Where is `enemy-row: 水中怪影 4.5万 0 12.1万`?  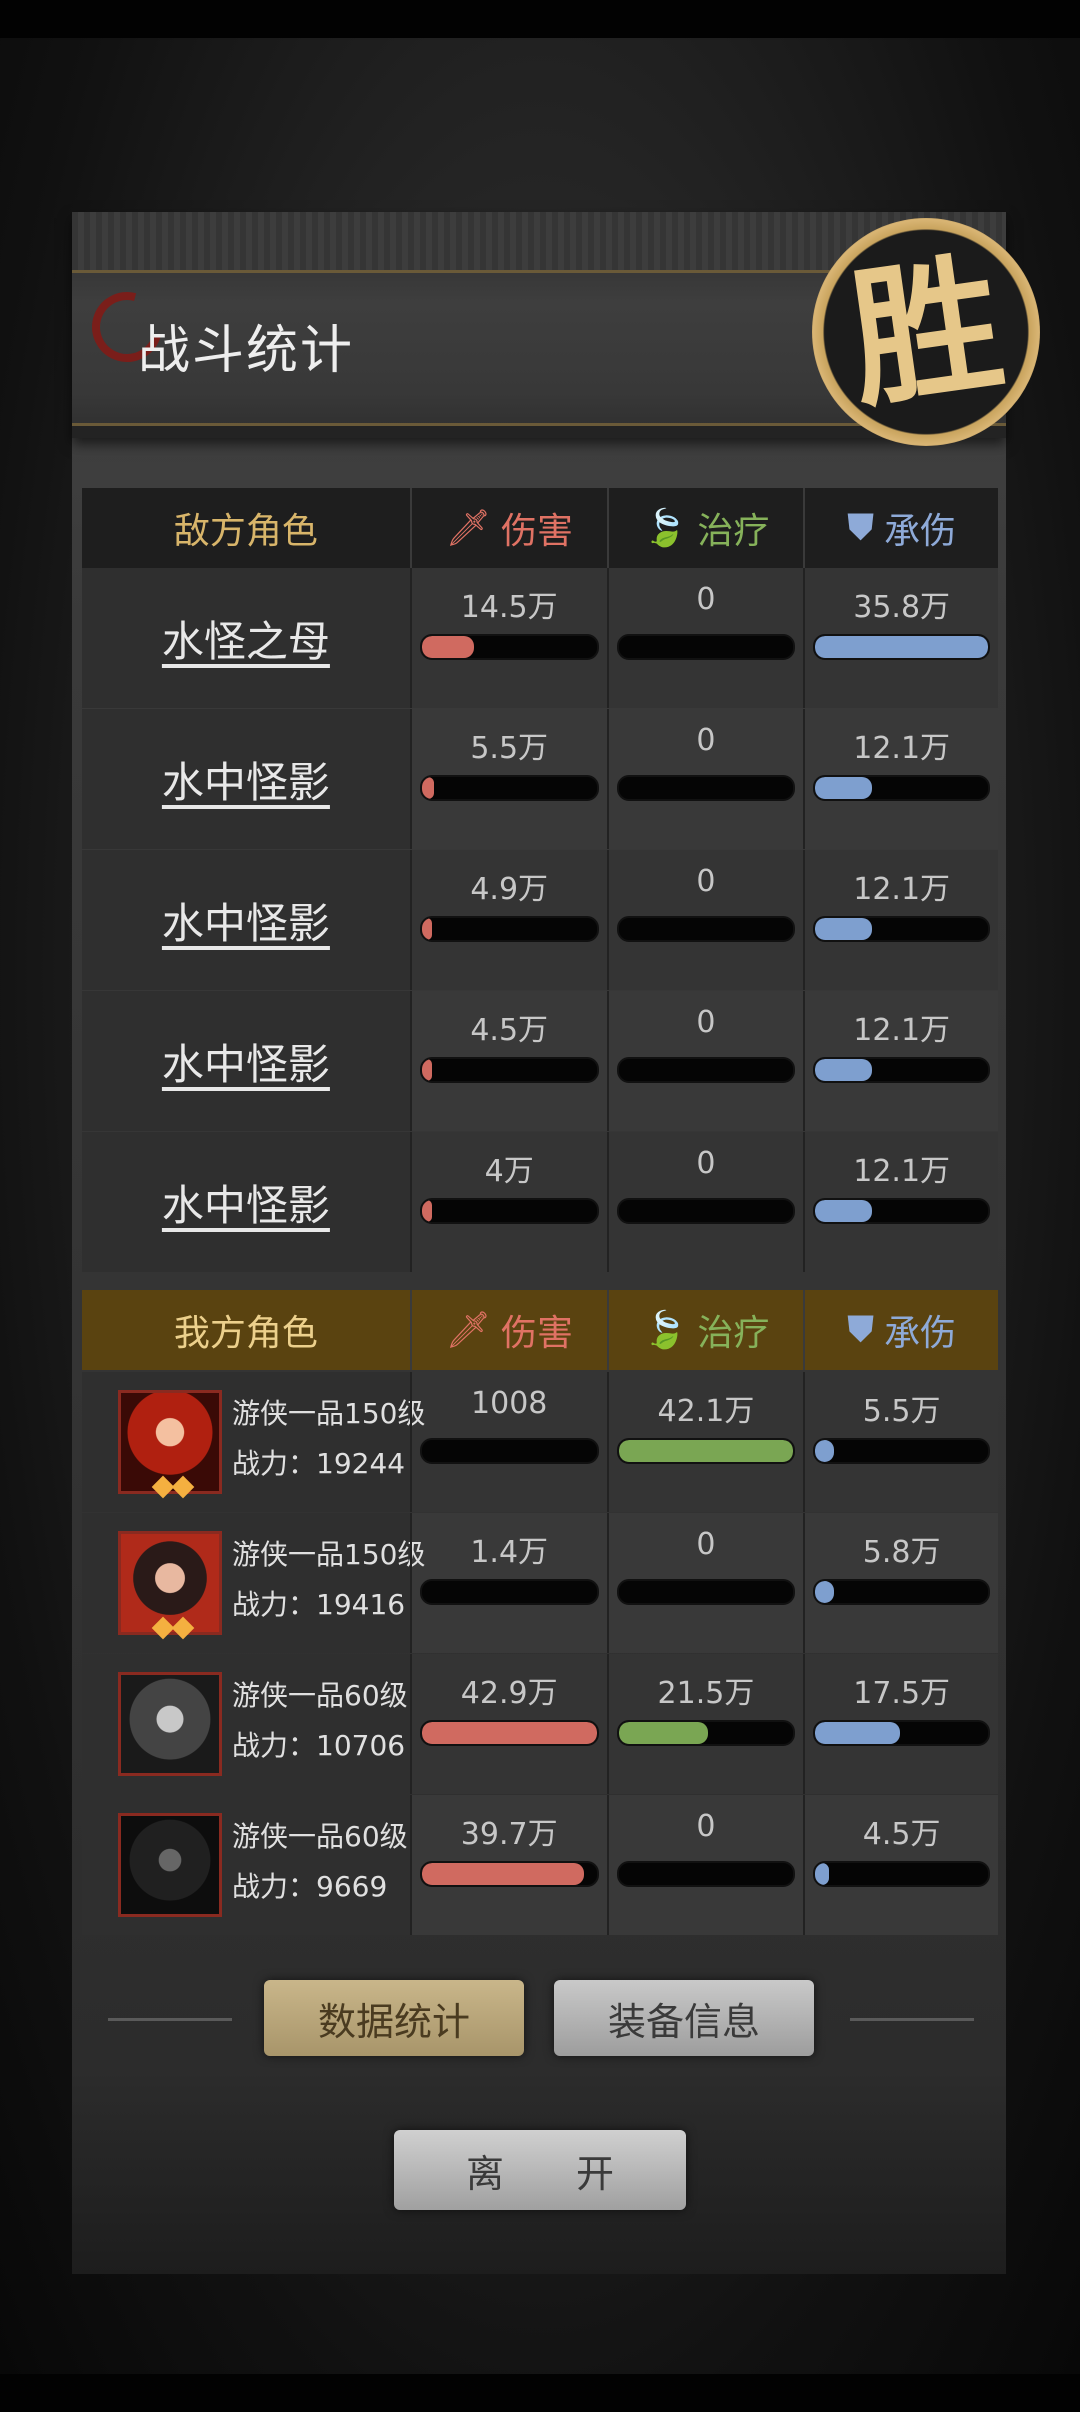 enemy-row: 水中怪影 4.5万 0 12.1万 is located at coordinates (540, 1061).